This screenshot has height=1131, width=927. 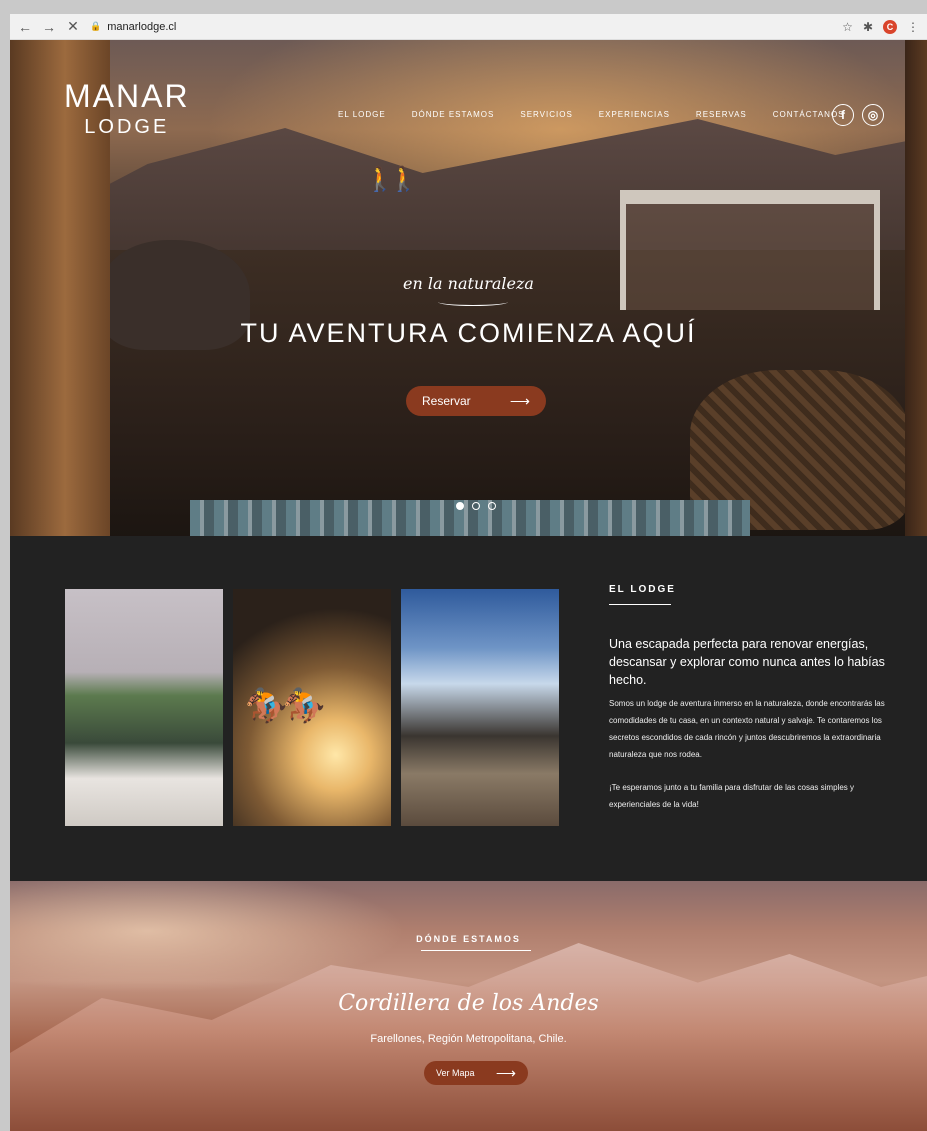 What do you see at coordinates (642, 589) in the screenshot?
I see `lodge-section-title: EL LODGE` at bounding box center [642, 589].